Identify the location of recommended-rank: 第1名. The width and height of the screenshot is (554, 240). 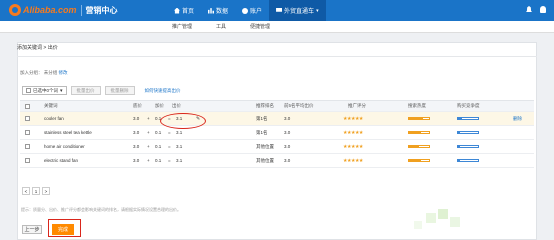
(262, 132).